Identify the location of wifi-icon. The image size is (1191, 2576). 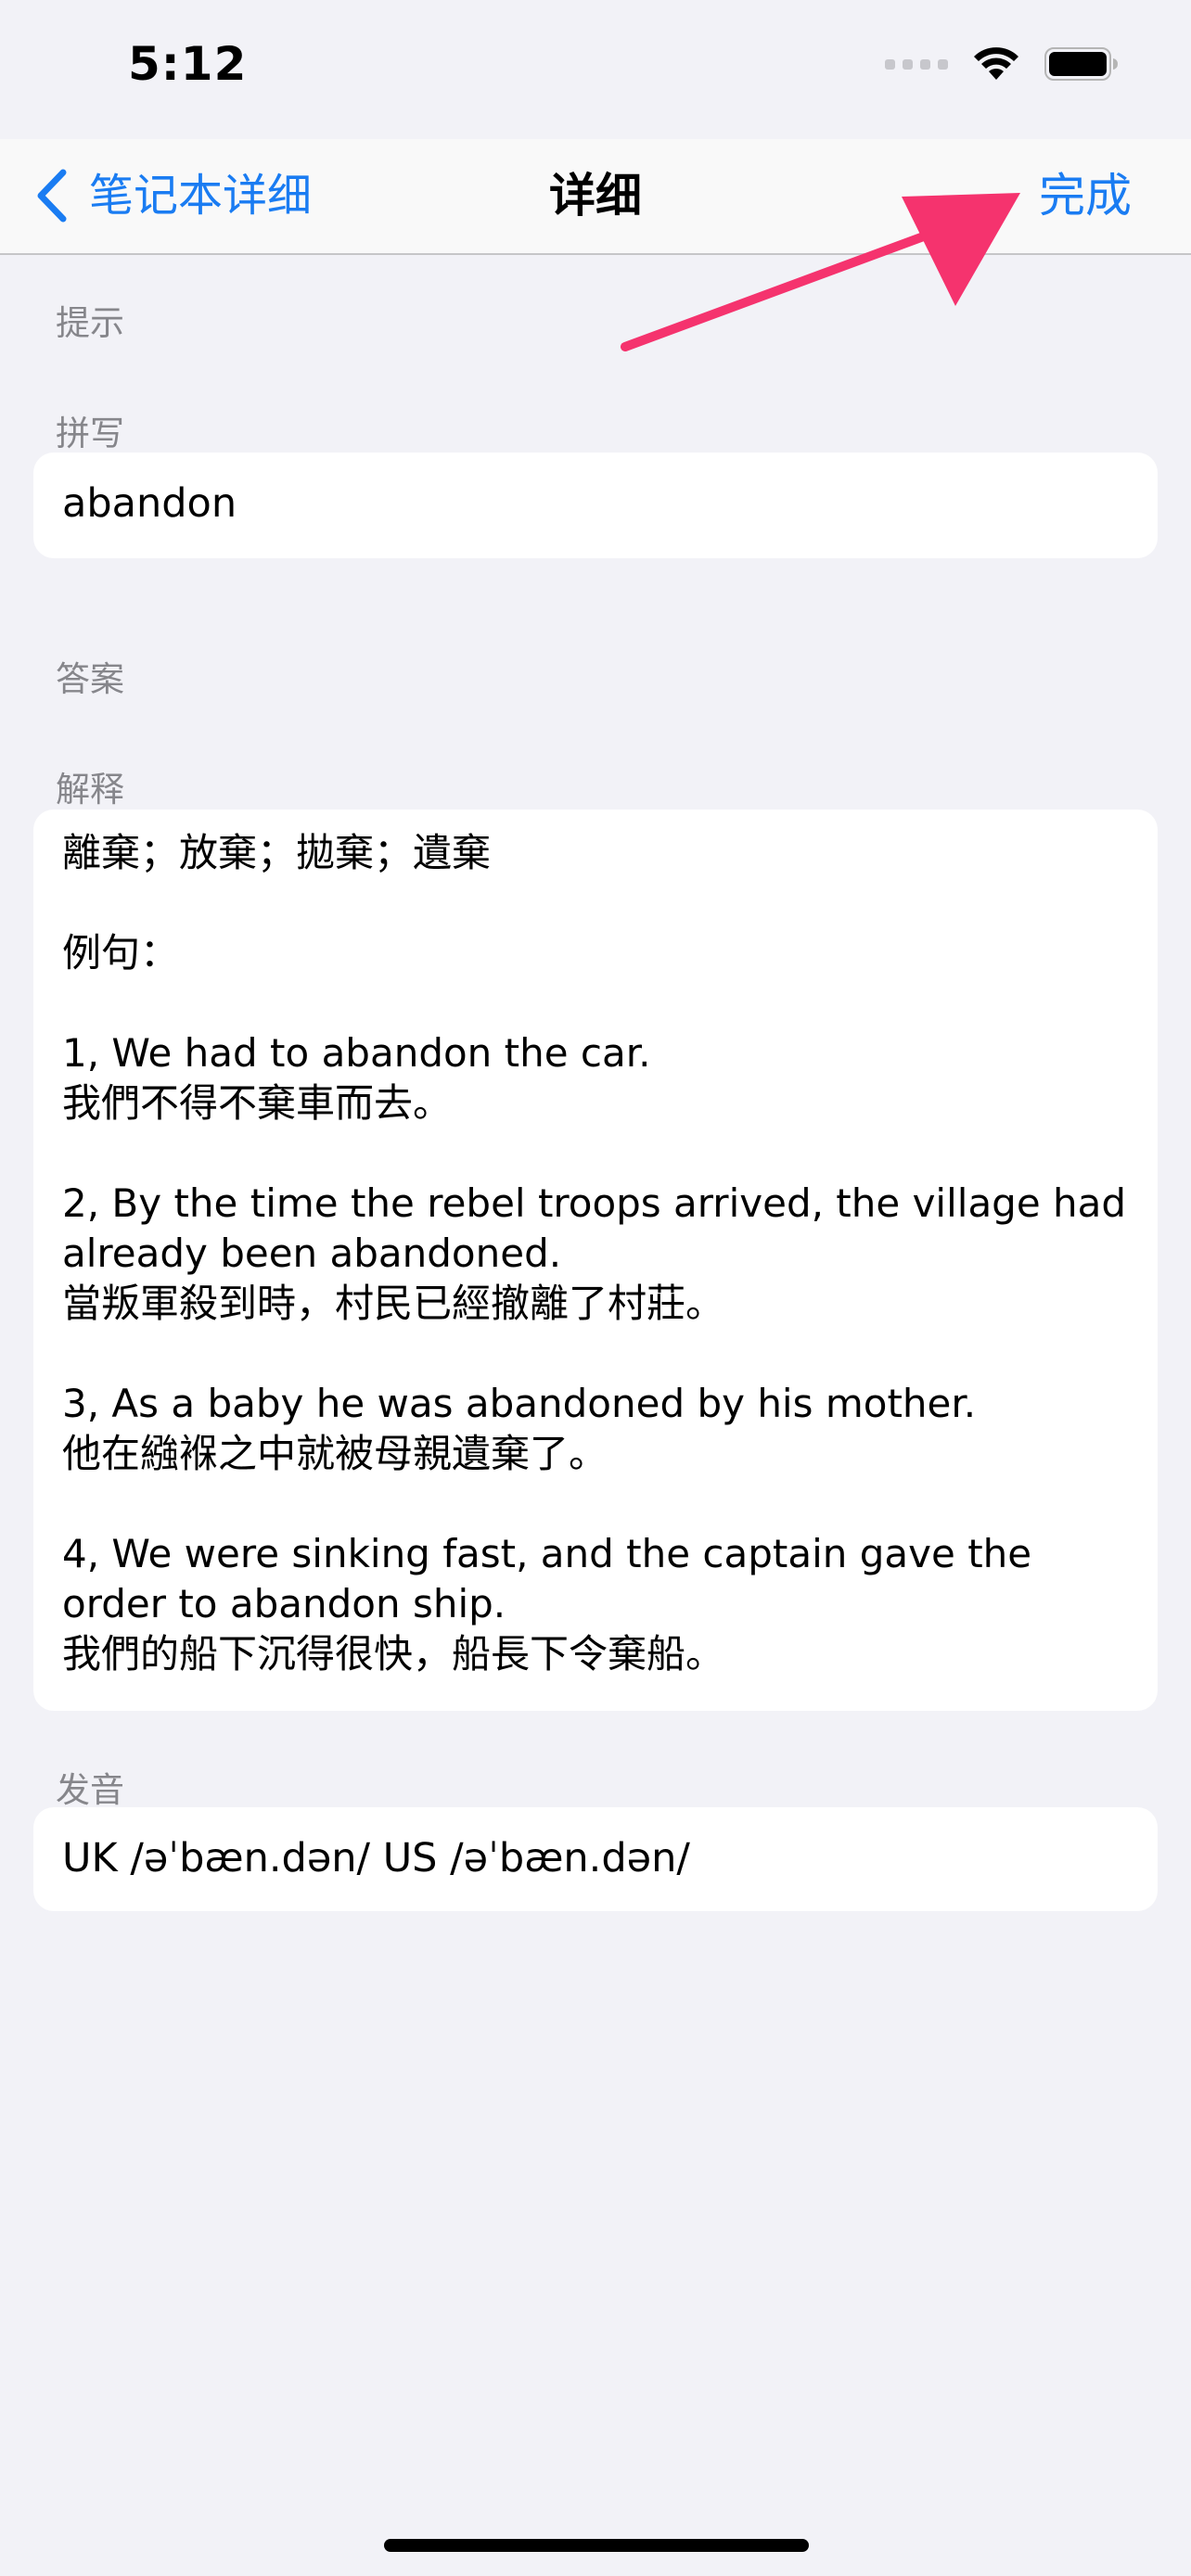
(996, 64).